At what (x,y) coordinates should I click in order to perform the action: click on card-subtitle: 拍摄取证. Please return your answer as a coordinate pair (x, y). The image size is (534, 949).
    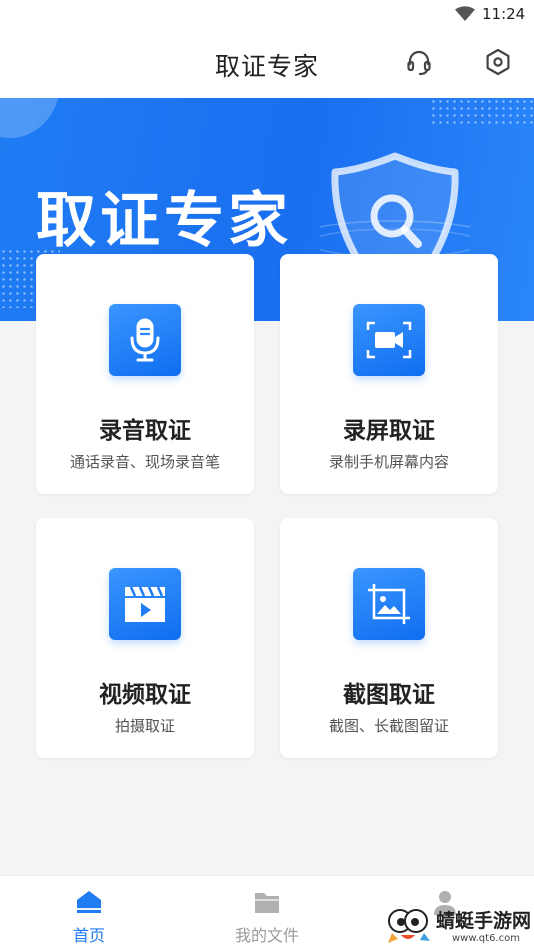
    Looking at the image, I should click on (144, 726).